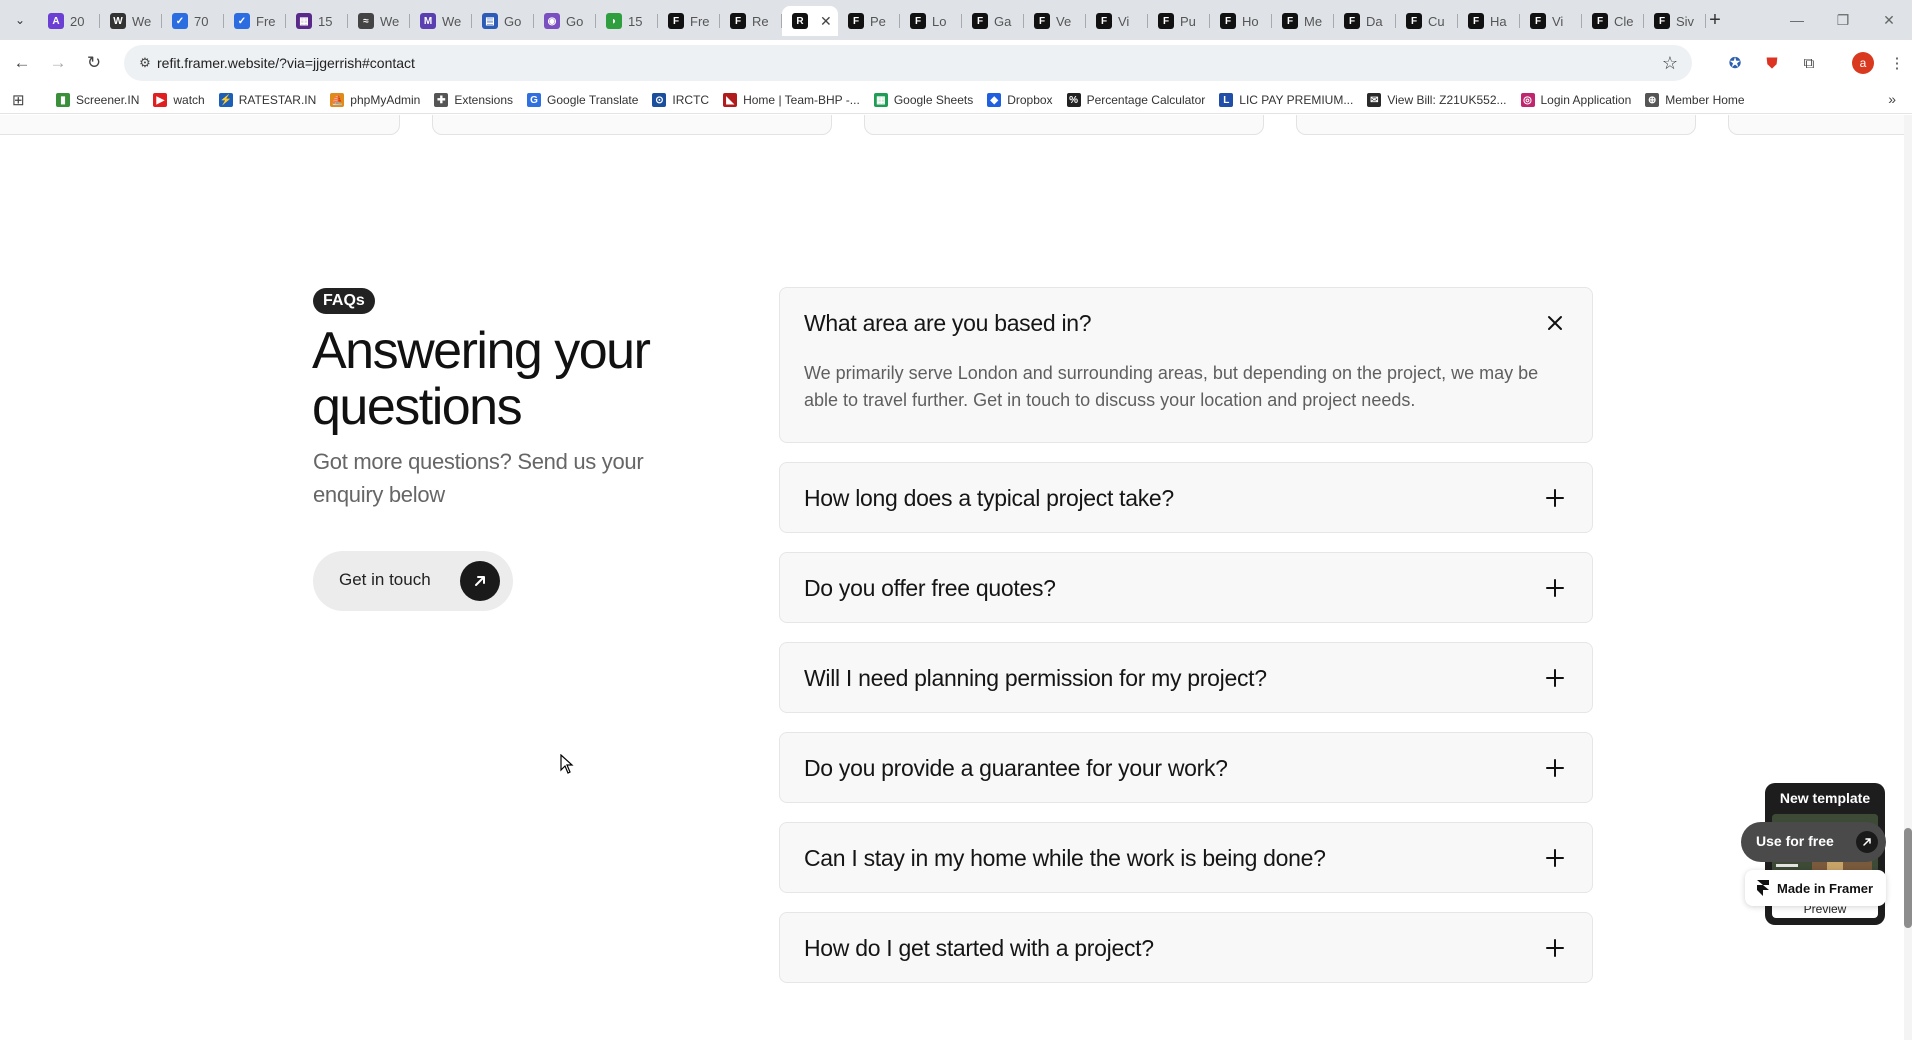 The width and height of the screenshot is (1912, 1040). I want to click on profile-avatar: a, so click(1863, 63).